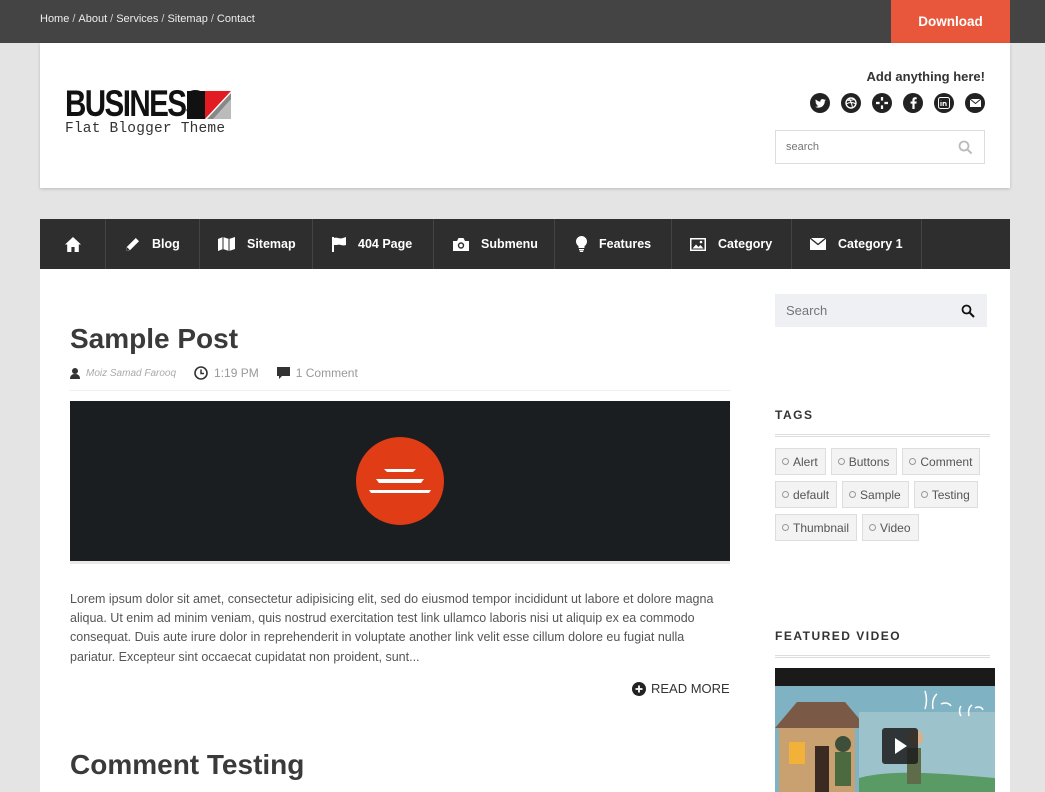  I want to click on home-icon, so click(72, 244).